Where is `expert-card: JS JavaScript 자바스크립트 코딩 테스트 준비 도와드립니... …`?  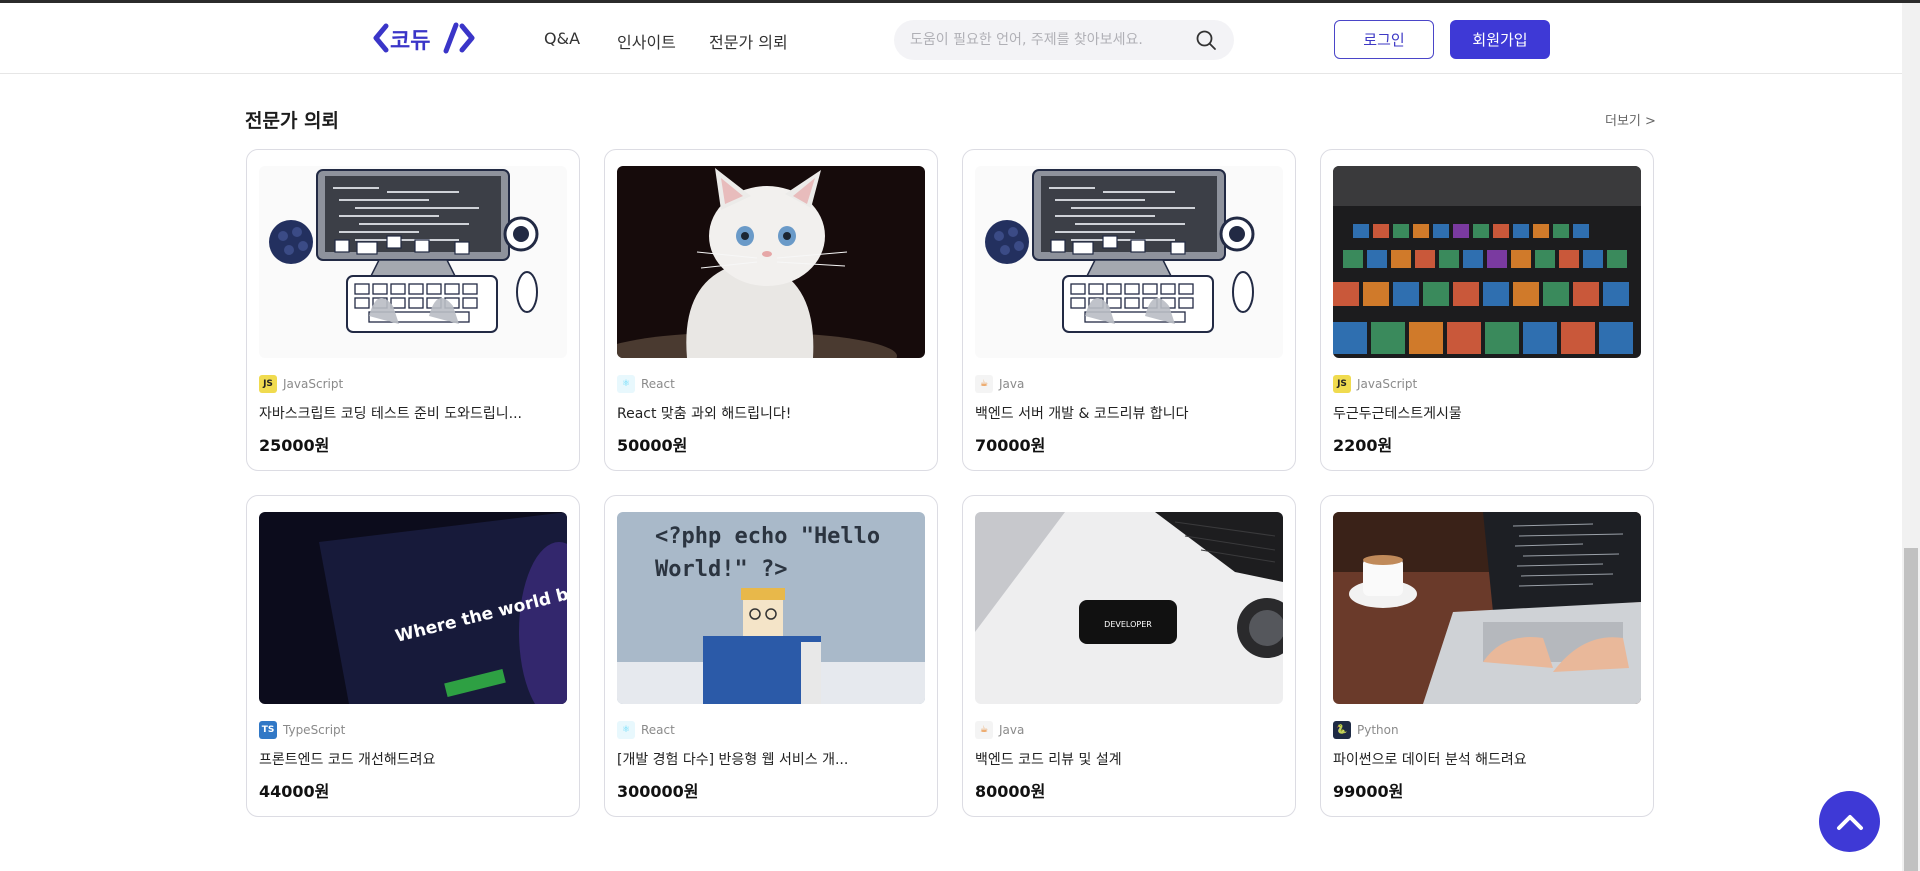
expert-card: JS JavaScript 자바스크립트 코딩 테스트 준비 도와드립니... … is located at coordinates (413, 310).